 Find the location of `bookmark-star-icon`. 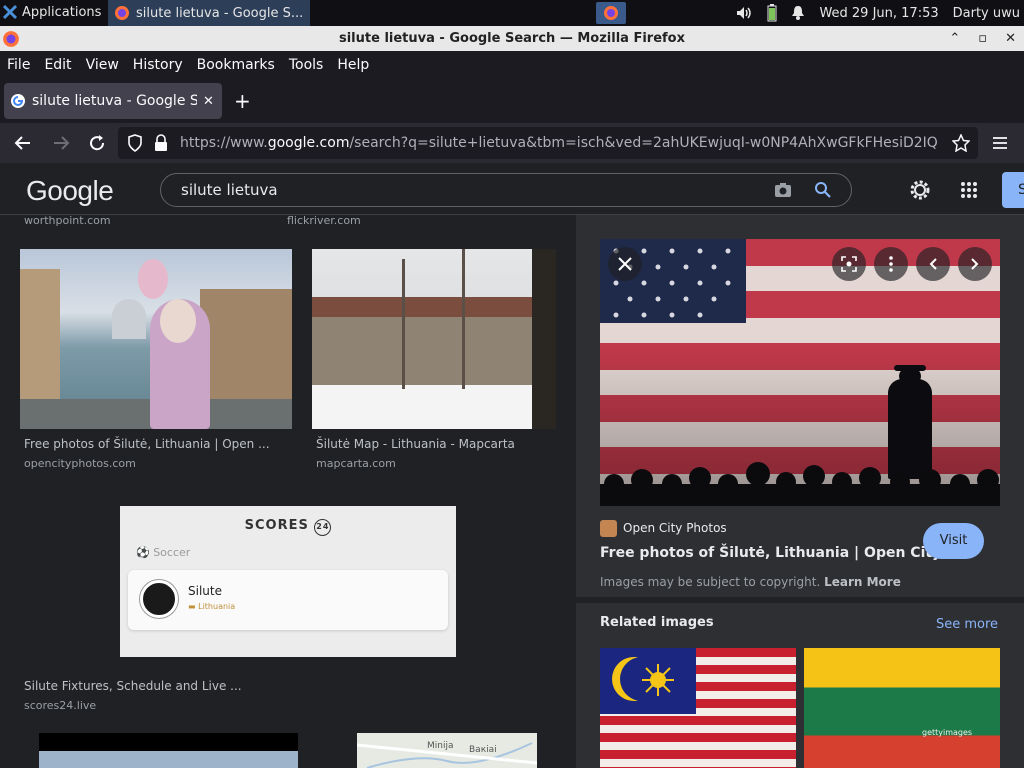

bookmark-star-icon is located at coordinates (961, 143).